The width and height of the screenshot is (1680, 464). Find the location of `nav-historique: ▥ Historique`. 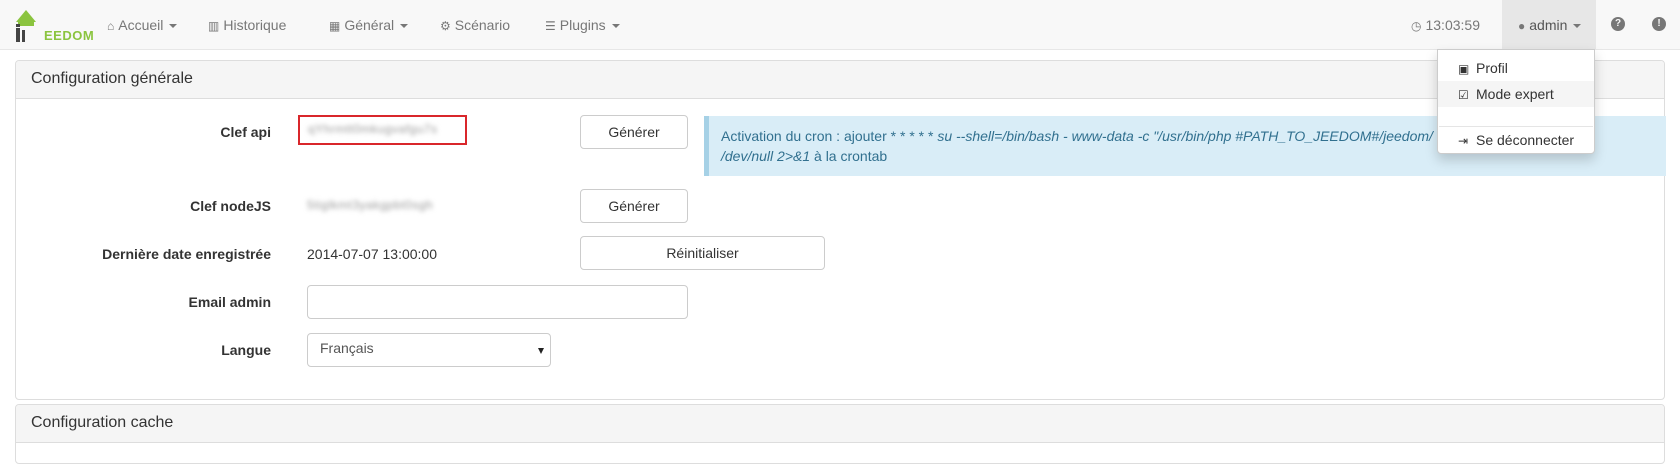

nav-historique: ▥ Historique is located at coordinates (247, 25).